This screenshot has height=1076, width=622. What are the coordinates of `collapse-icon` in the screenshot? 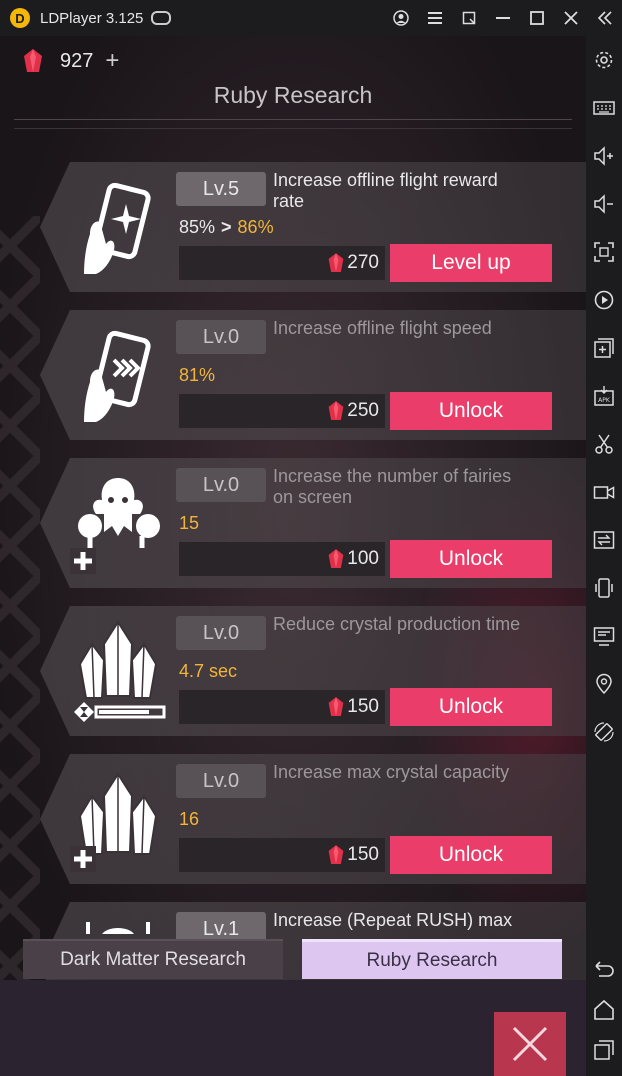 It's located at (605, 18).